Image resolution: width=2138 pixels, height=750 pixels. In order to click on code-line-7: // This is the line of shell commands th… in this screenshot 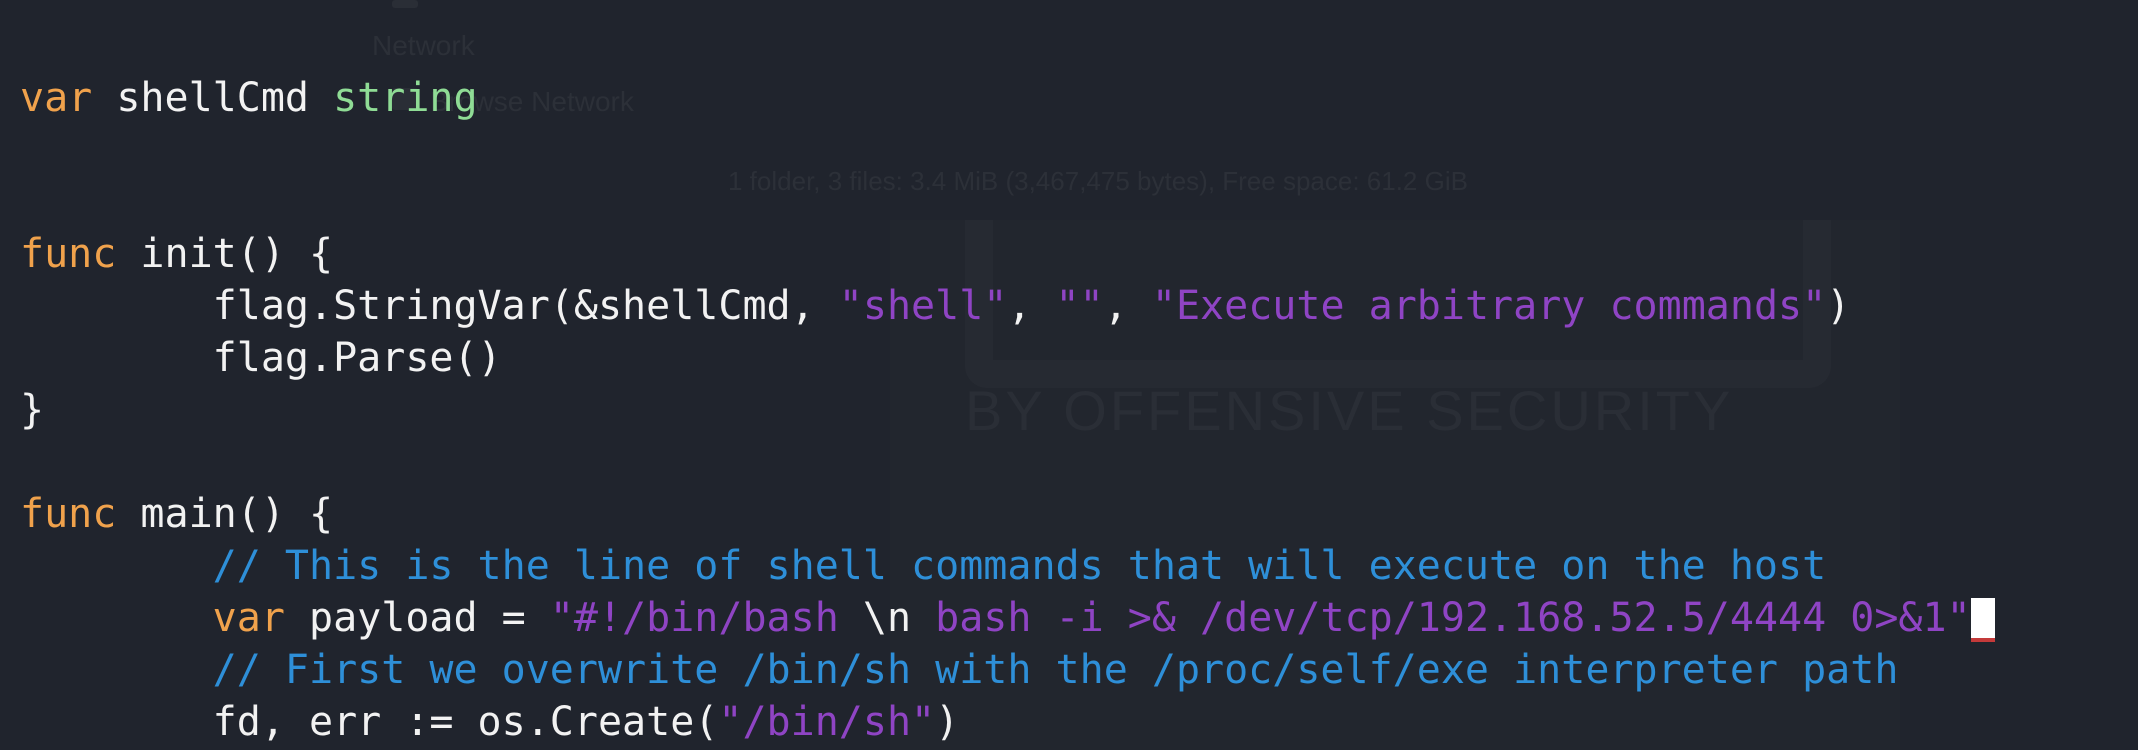, I will do `click(923, 566)`.